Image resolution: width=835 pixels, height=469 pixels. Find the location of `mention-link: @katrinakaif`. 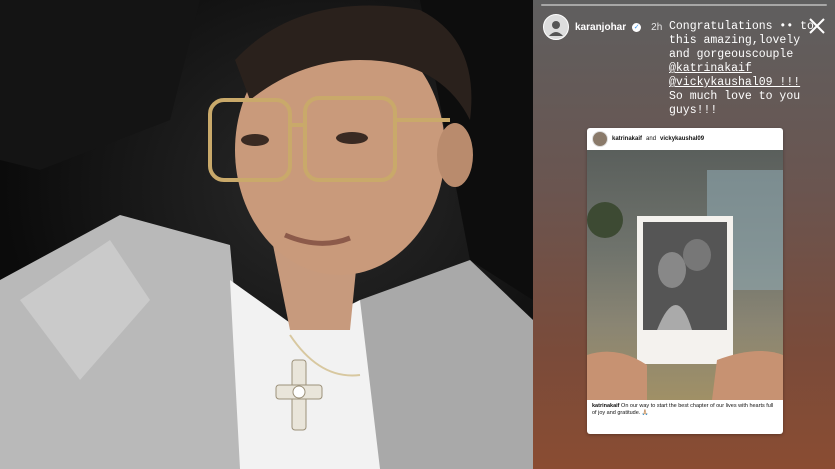

mention-link: @katrinakaif is located at coordinates (744, 69).